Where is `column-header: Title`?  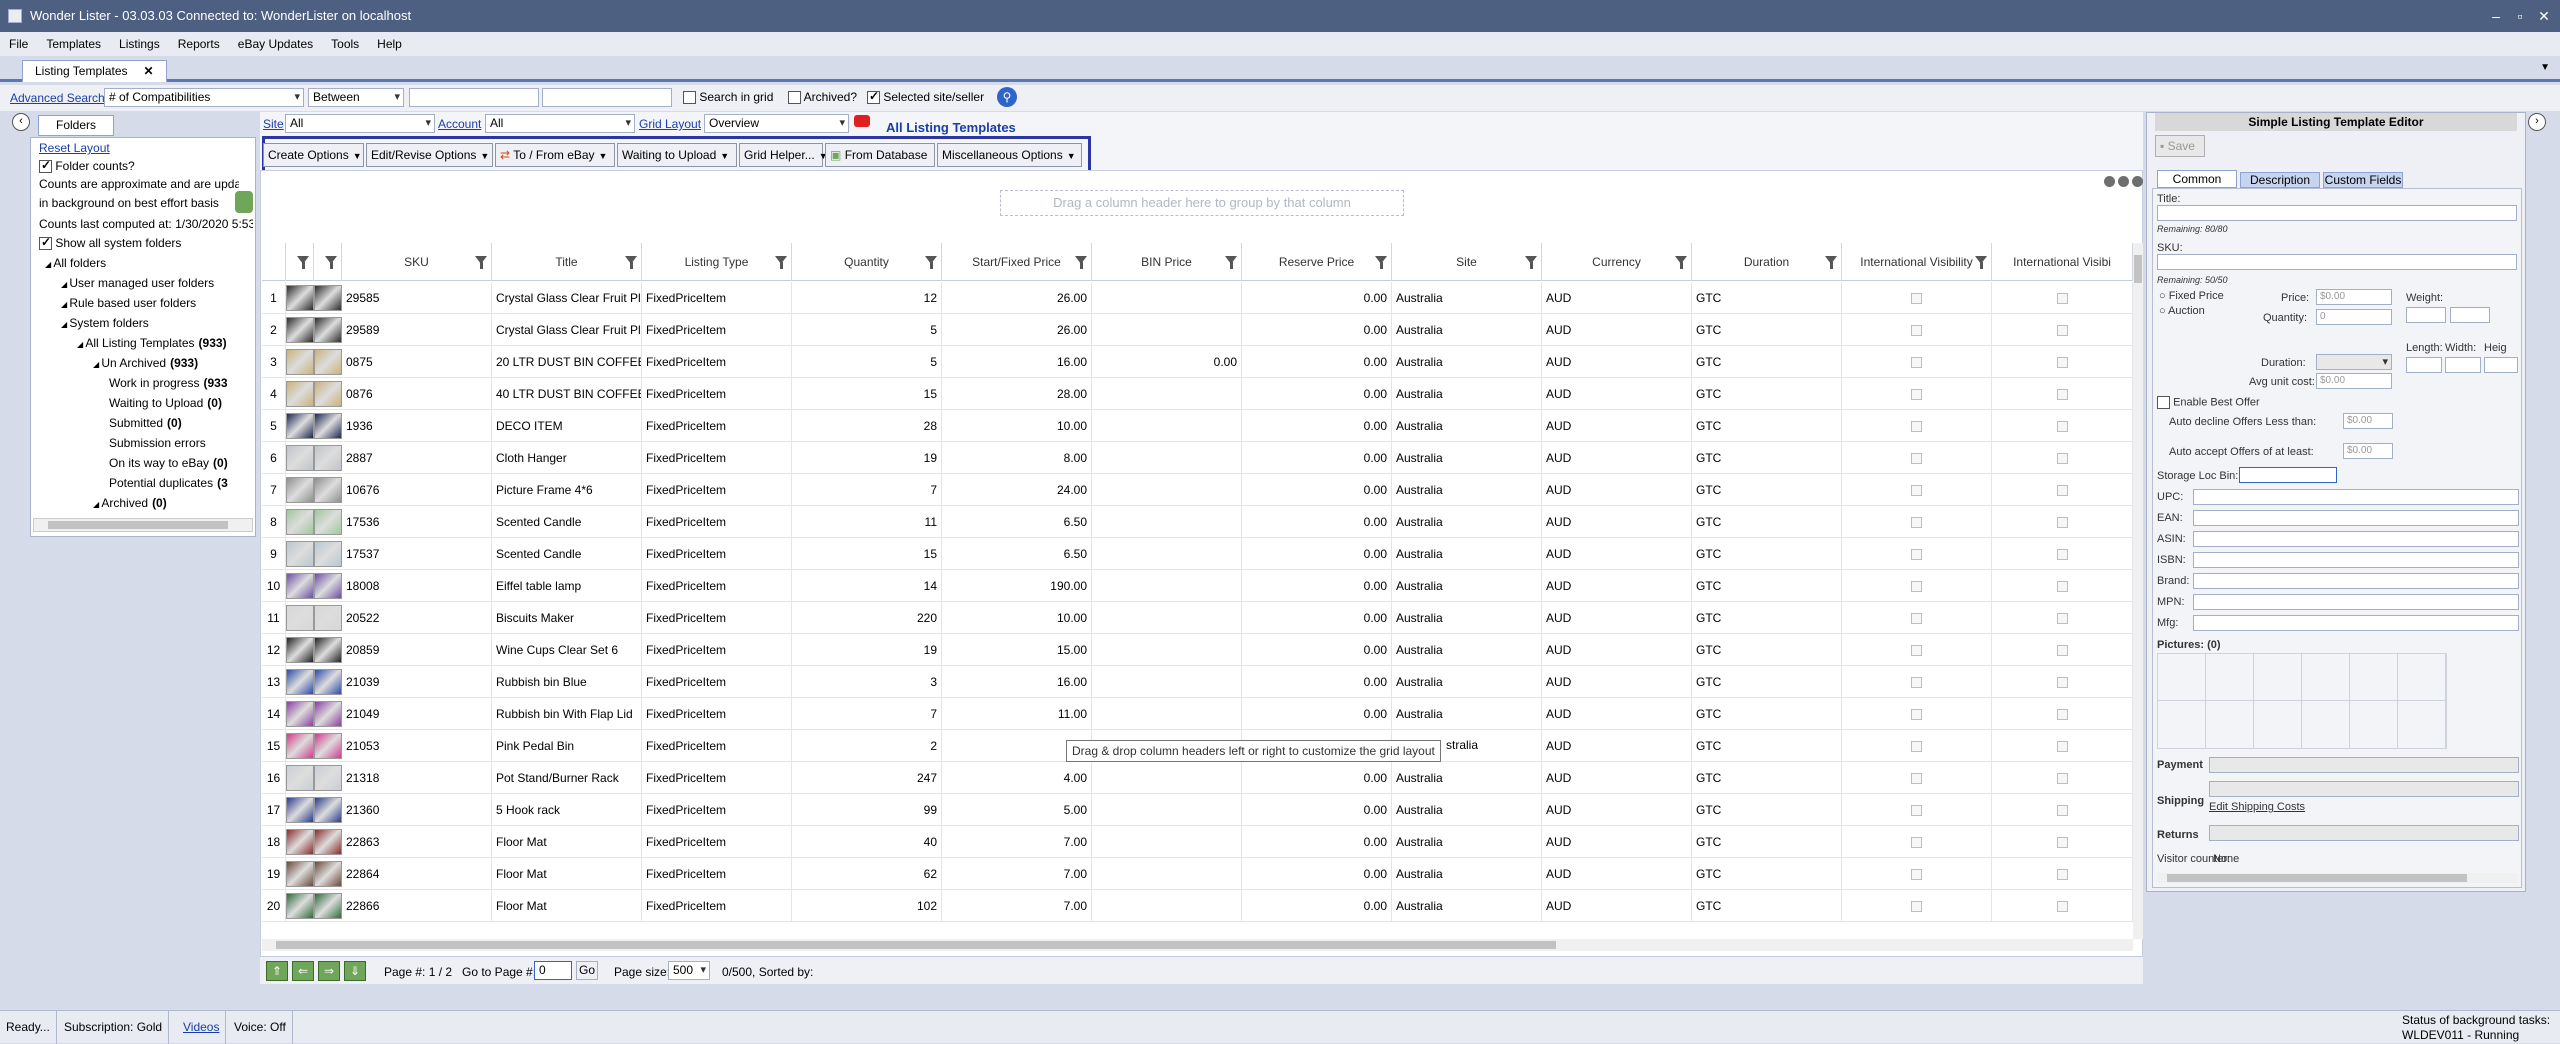 column-header: Title is located at coordinates (567, 262).